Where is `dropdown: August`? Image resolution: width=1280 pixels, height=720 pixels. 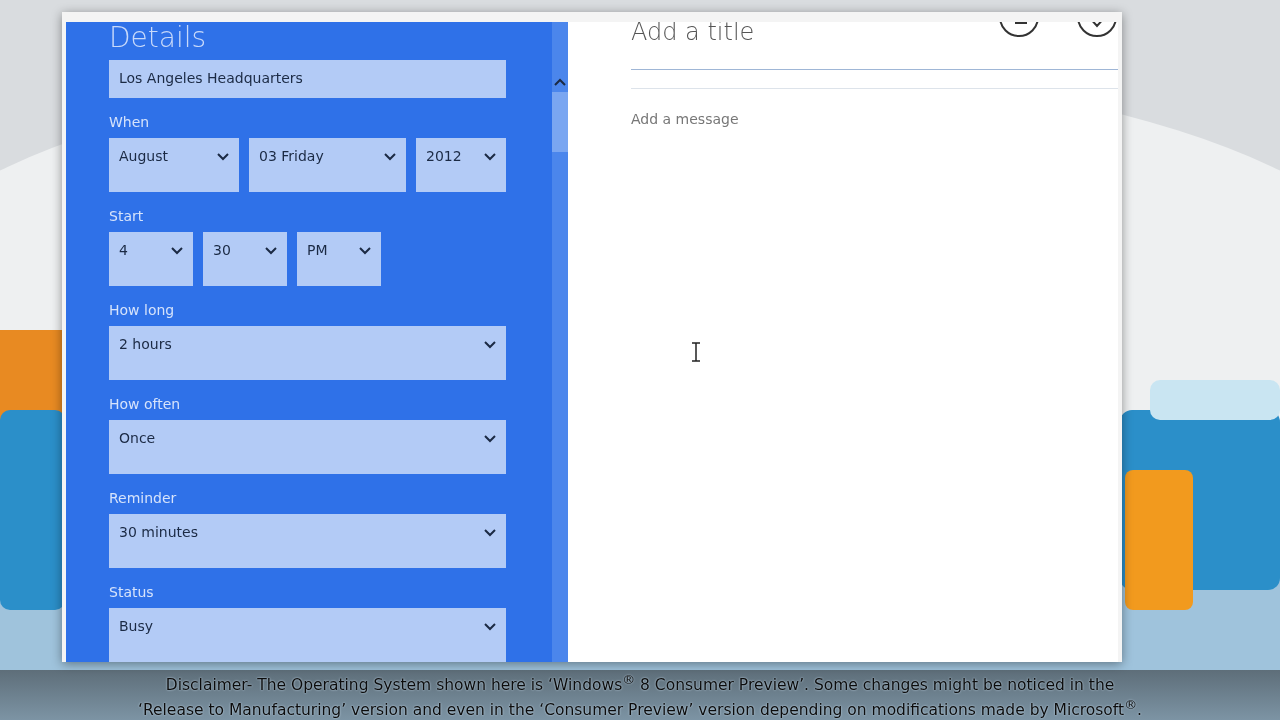
dropdown: August is located at coordinates (174, 165).